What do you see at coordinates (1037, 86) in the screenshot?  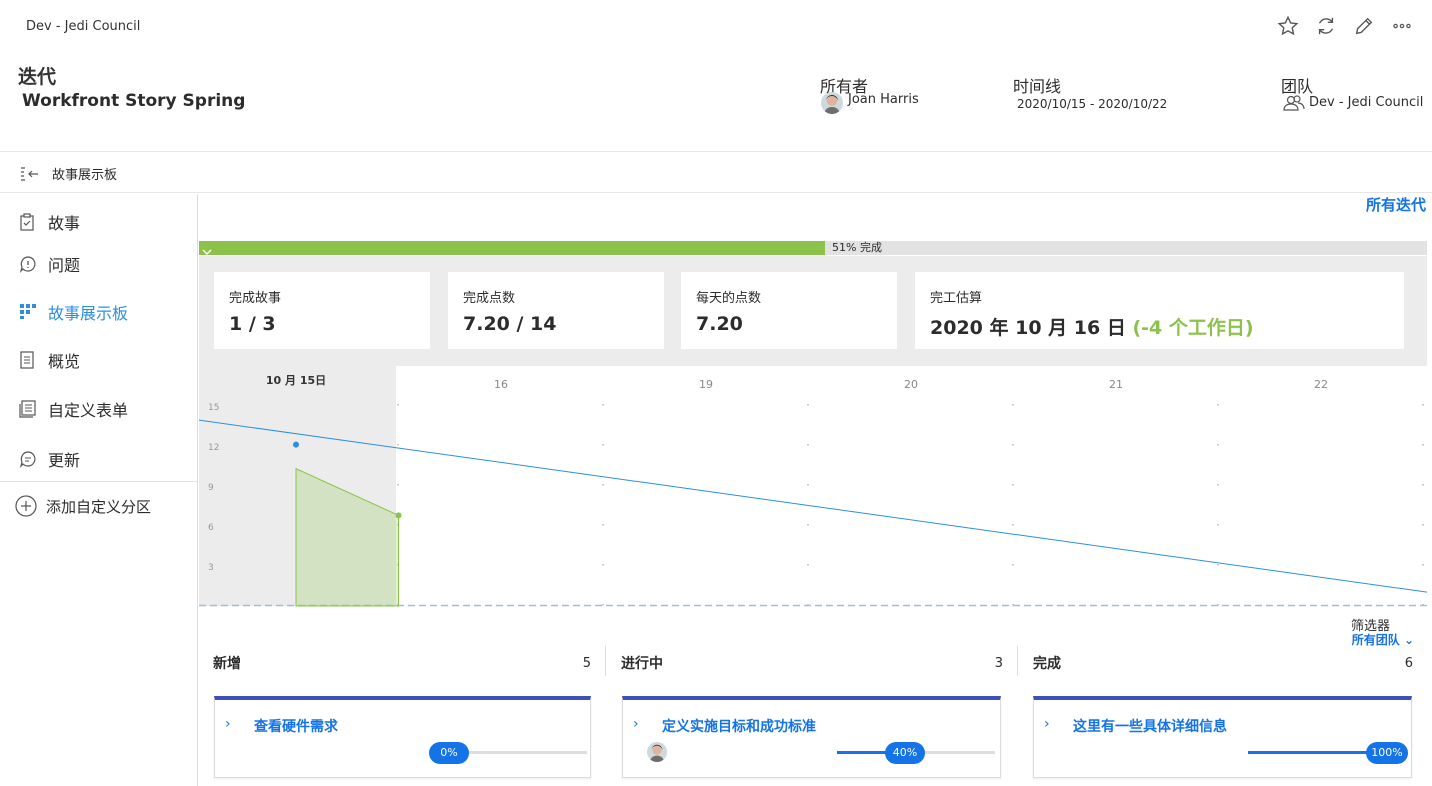 I see `timeline-label: 时间线` at bounding box center [1037, 86].